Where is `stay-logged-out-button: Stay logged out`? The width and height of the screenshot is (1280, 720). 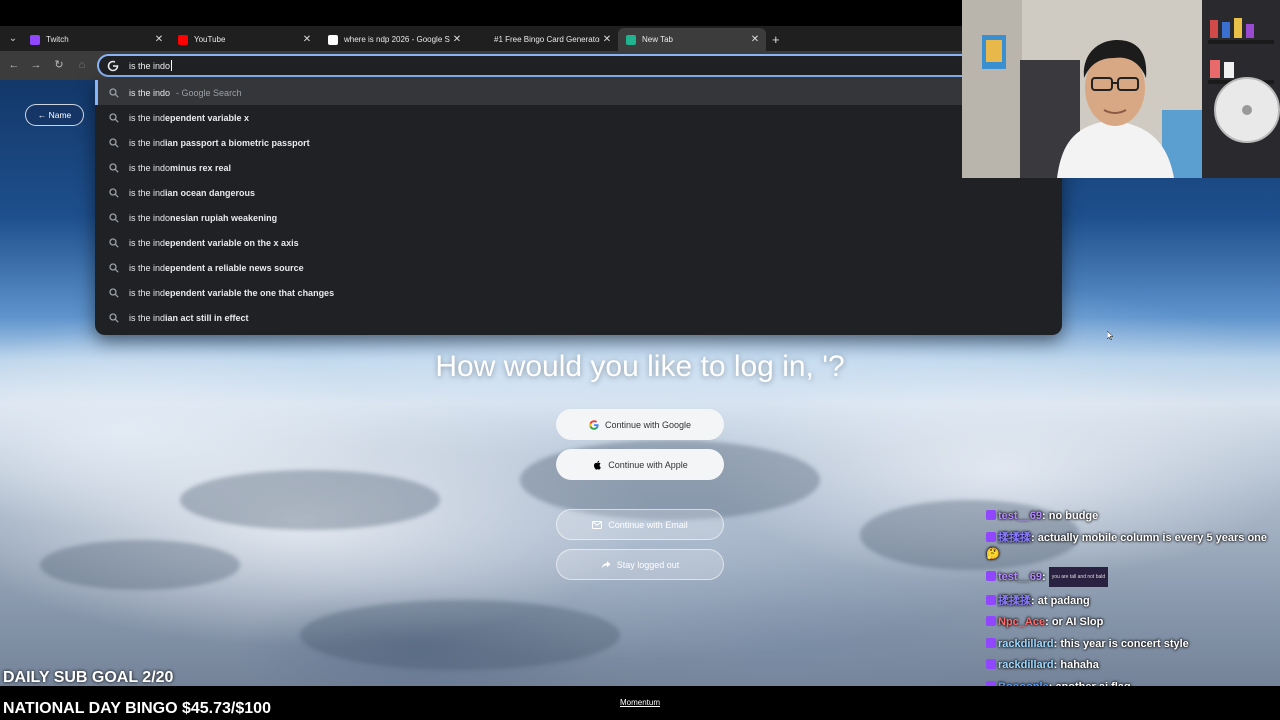 stay-logged-out-button: Stay logged out is located at coordinates (640, 564).